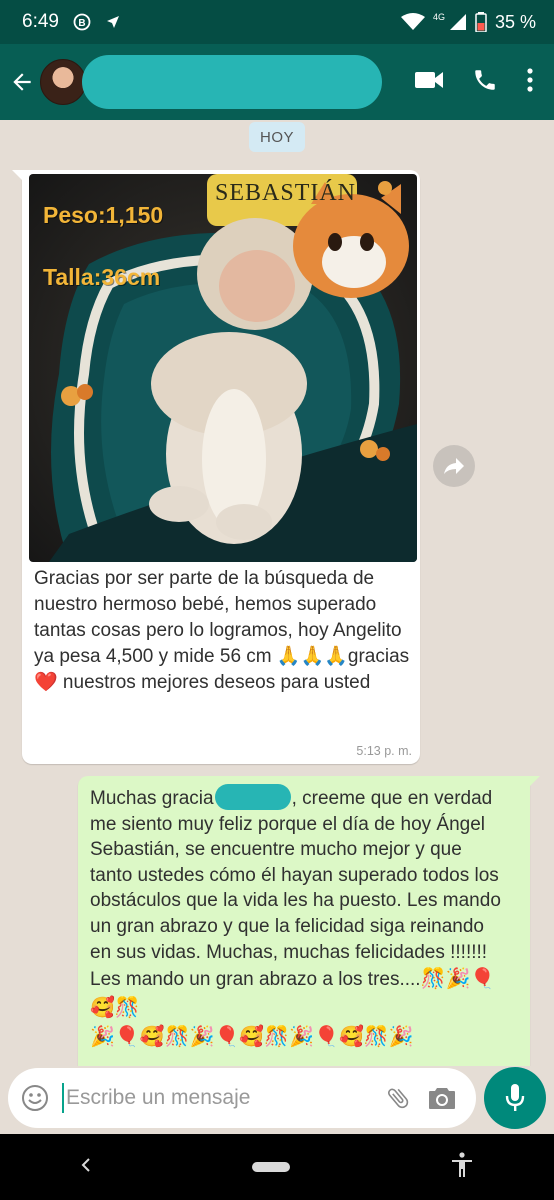  I want to click on phone-icon, so click(485, 79).